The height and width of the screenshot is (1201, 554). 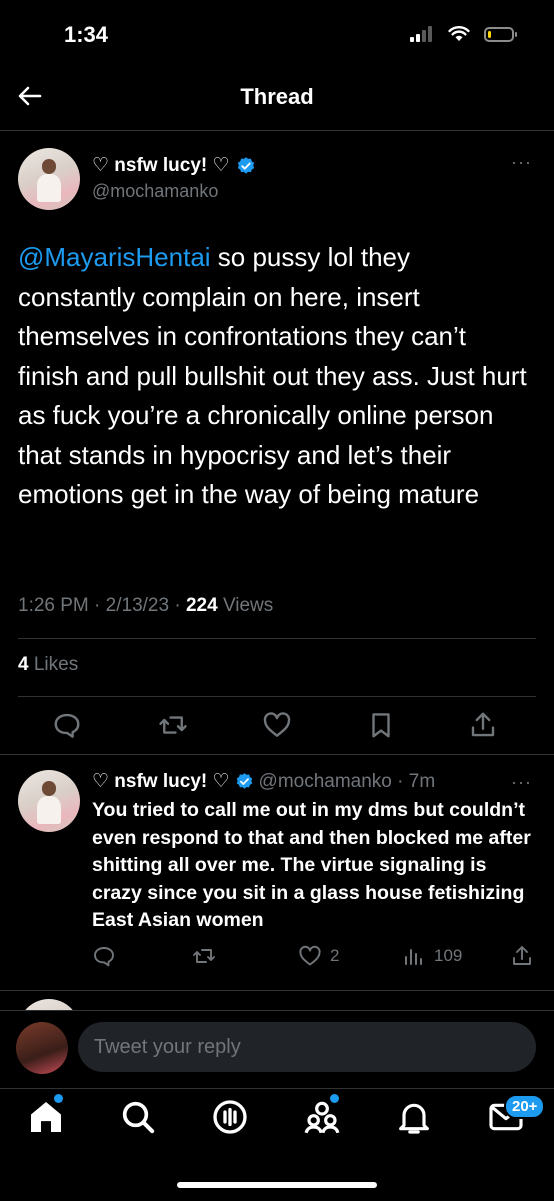 What do you see at coordinates (114, 257) in the screenshot?
I see `mention-link: @MayarisHentai` at bounding box center [114, 257].